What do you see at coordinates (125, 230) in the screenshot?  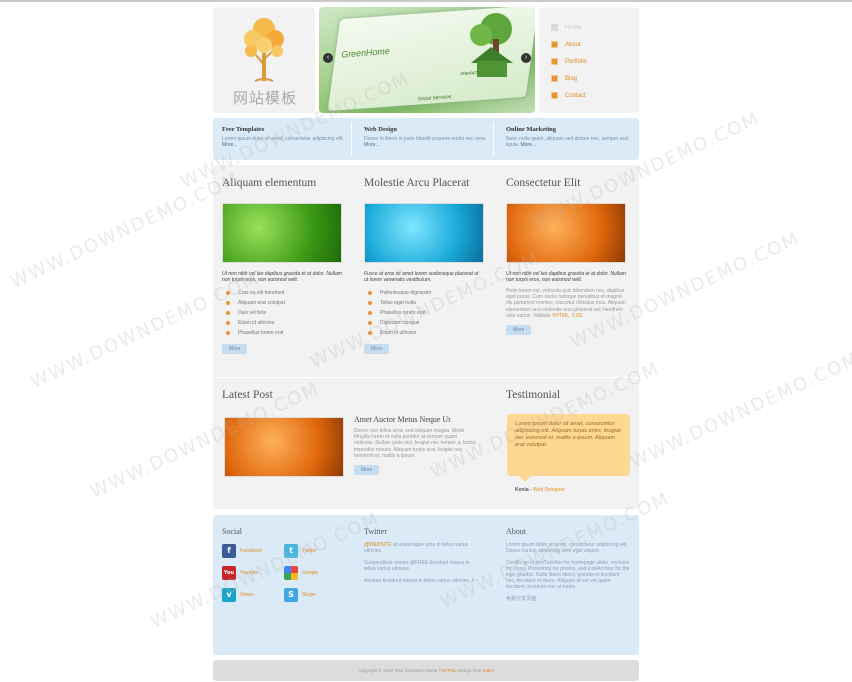 I see `watermark: WWW.DOWNDEMO.COM` at bounding box center [125, 230].